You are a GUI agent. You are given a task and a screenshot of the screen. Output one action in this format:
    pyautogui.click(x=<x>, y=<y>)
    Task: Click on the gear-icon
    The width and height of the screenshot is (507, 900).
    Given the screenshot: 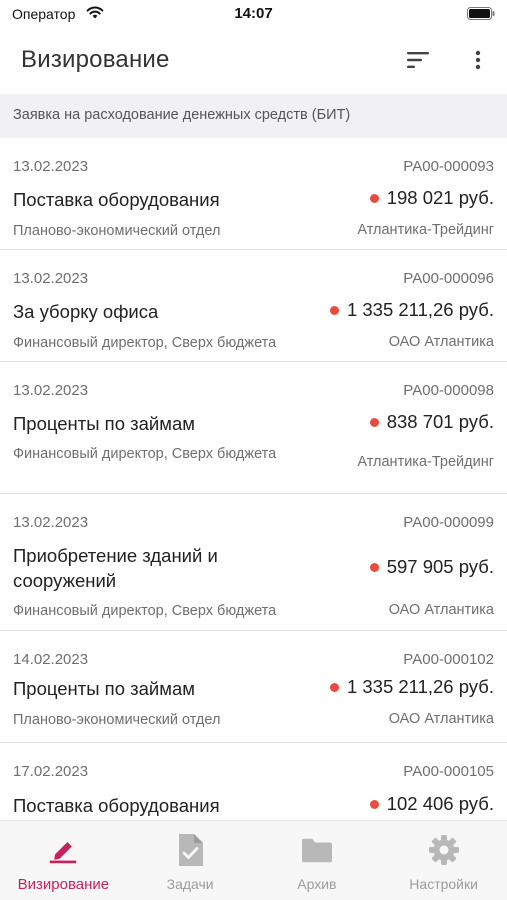 What is the action you would take?
    pyautogui.click(x=443, y=850)
    